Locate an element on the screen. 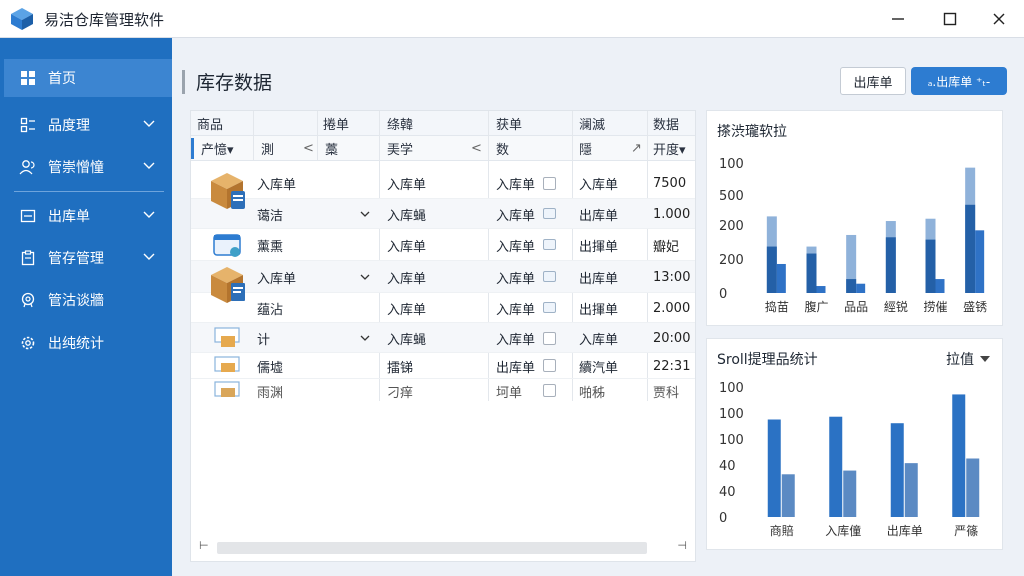  x-tick-label: 腹广 is located at coordinates (816, 307).